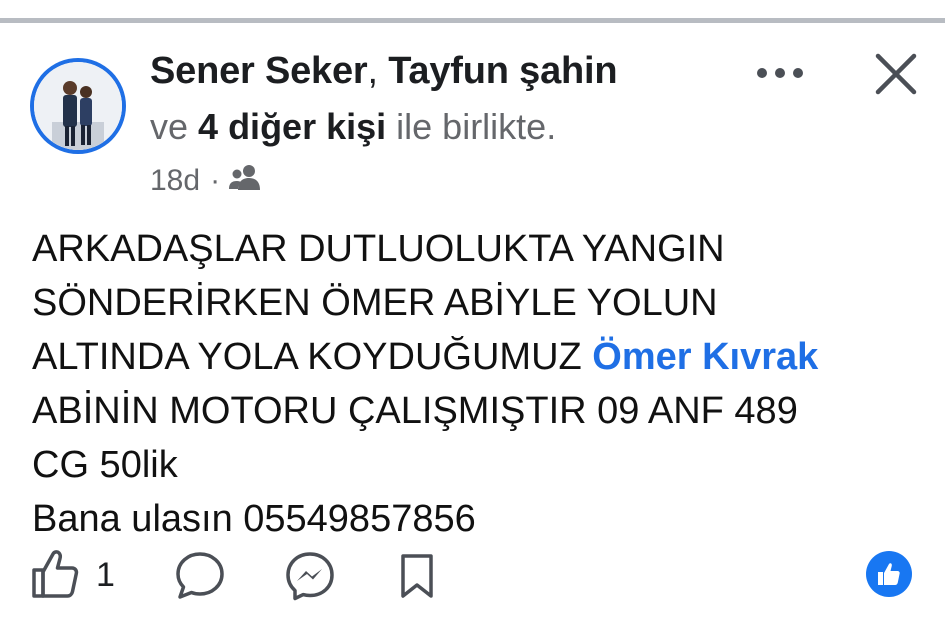  I want to click on save-icon, so click(417, 578).